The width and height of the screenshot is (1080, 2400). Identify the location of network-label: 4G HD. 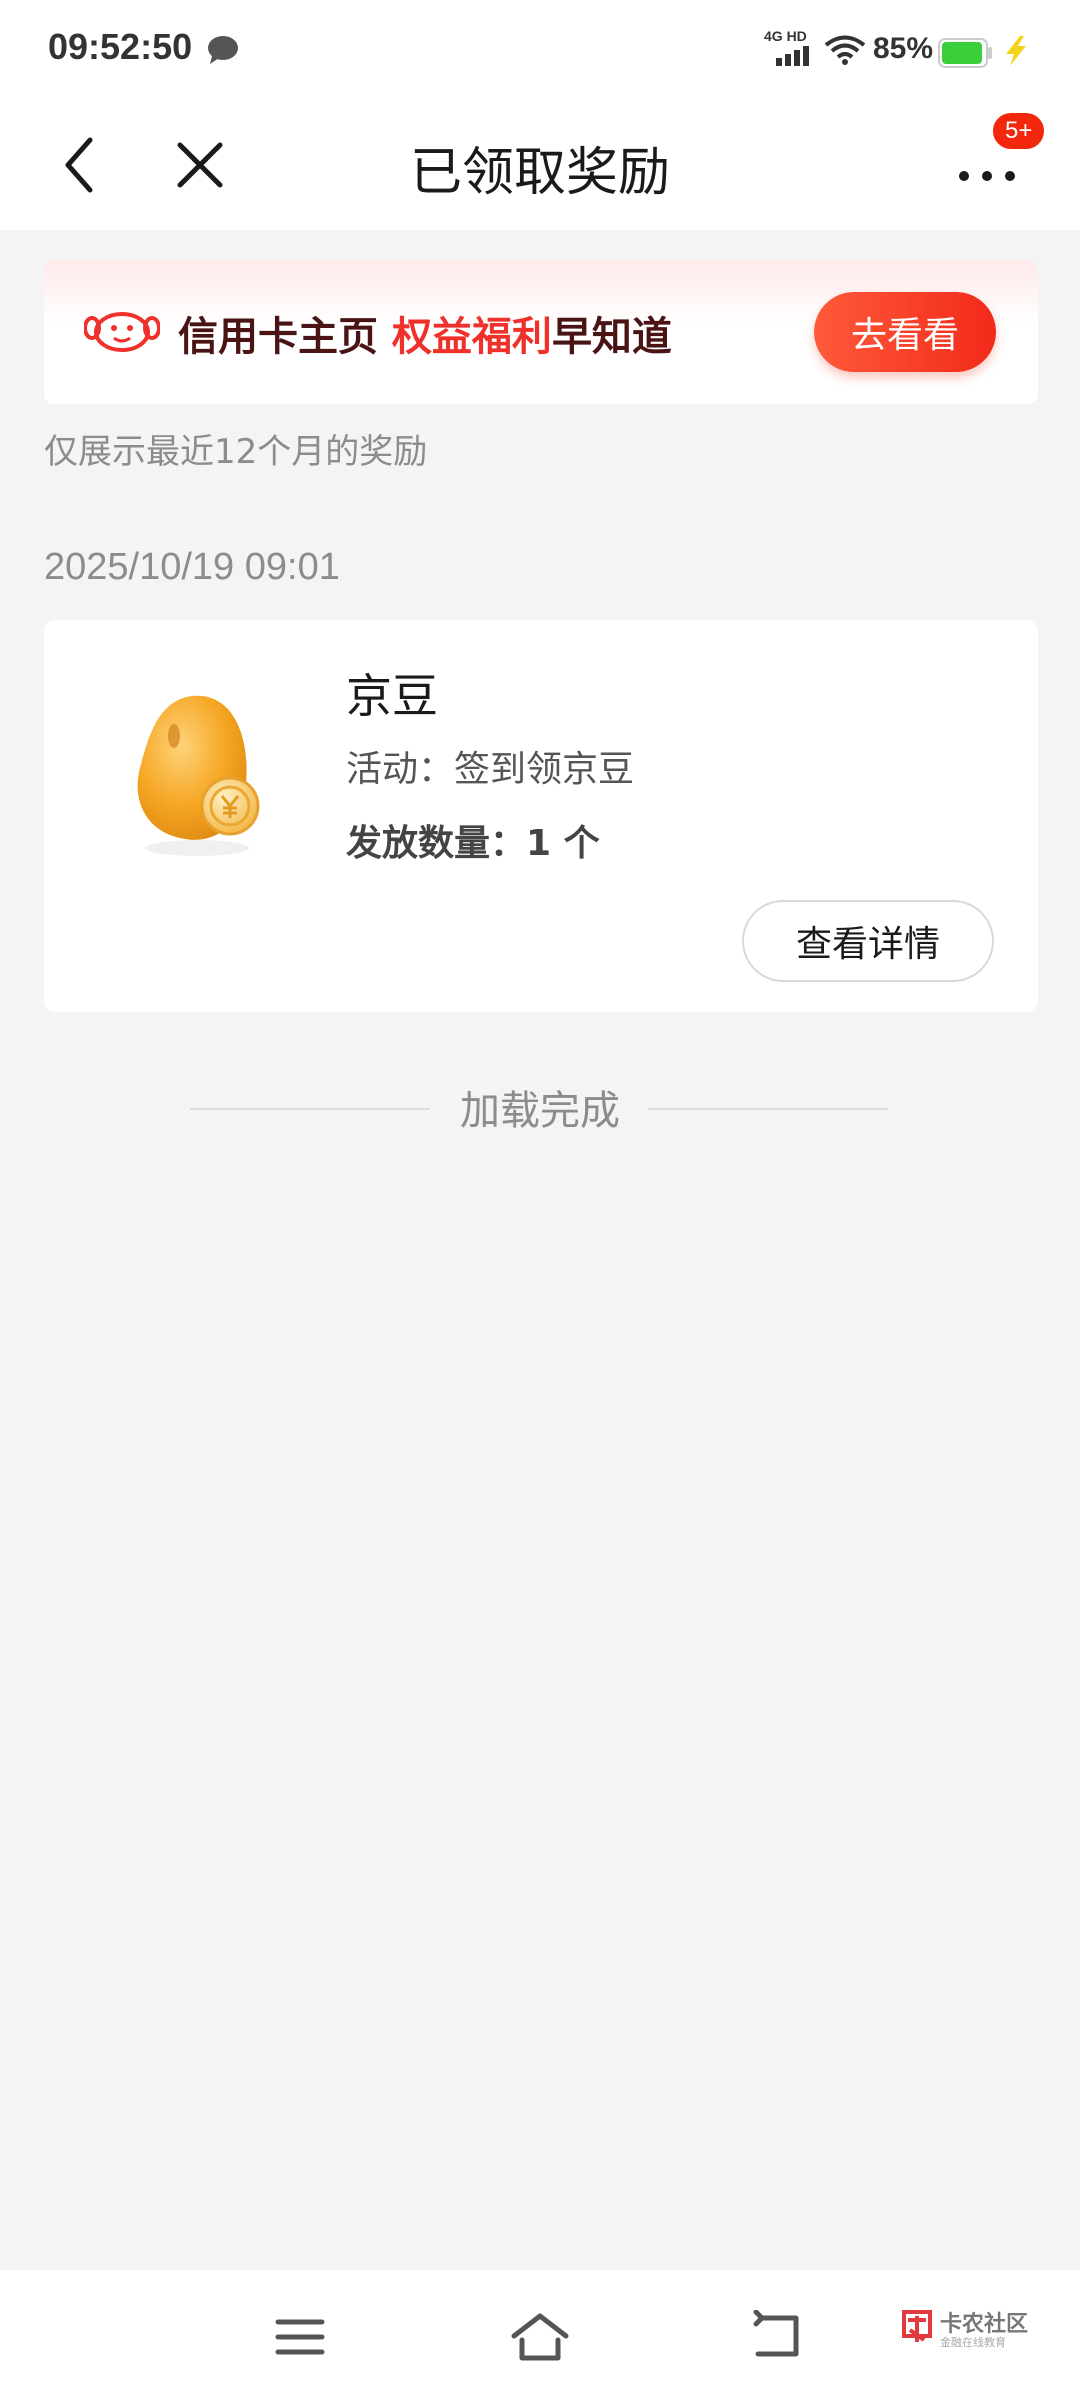
(785, 36).